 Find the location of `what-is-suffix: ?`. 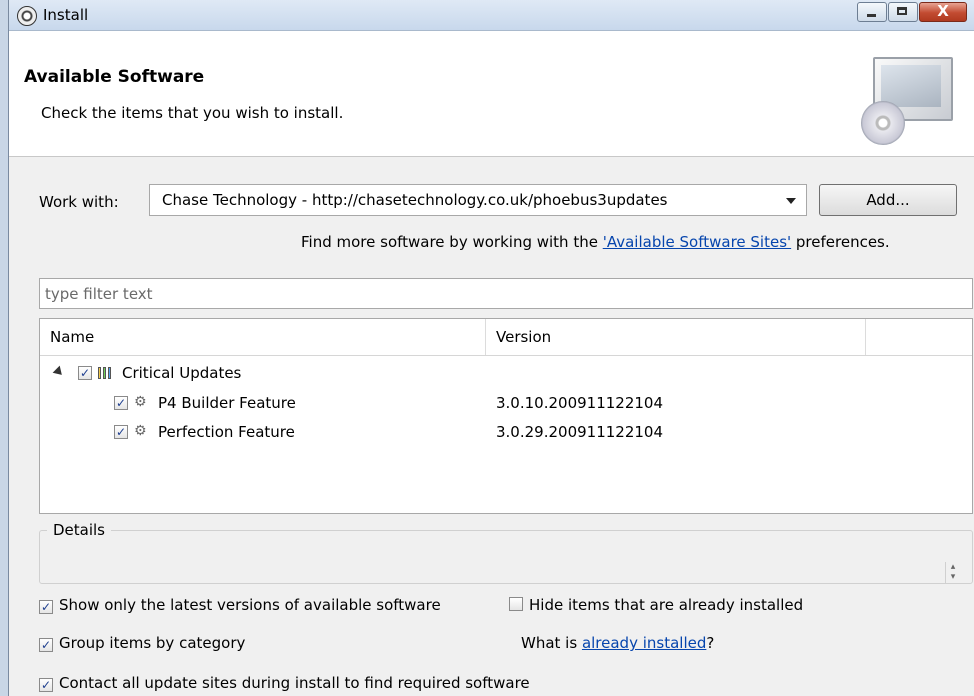

what-is-suffix: ? is located at coordinates (710, 643).